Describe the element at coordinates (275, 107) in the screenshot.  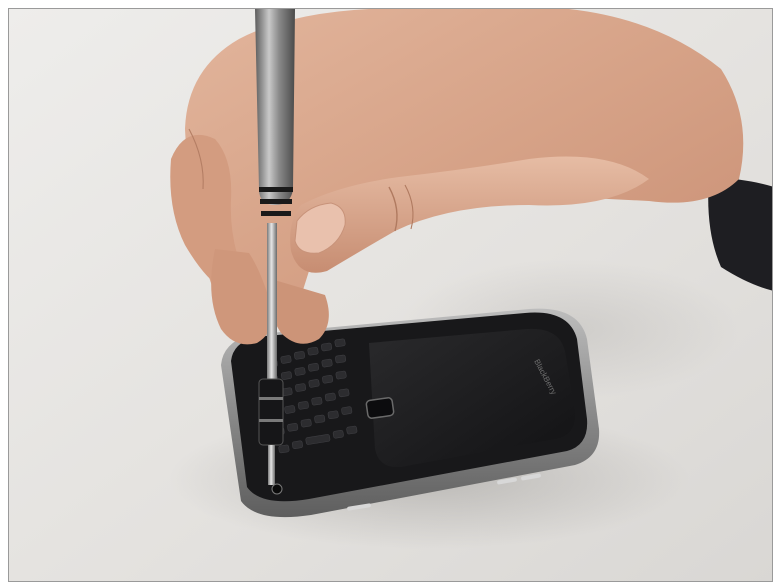
I see `screwdriver-handle` at that location.